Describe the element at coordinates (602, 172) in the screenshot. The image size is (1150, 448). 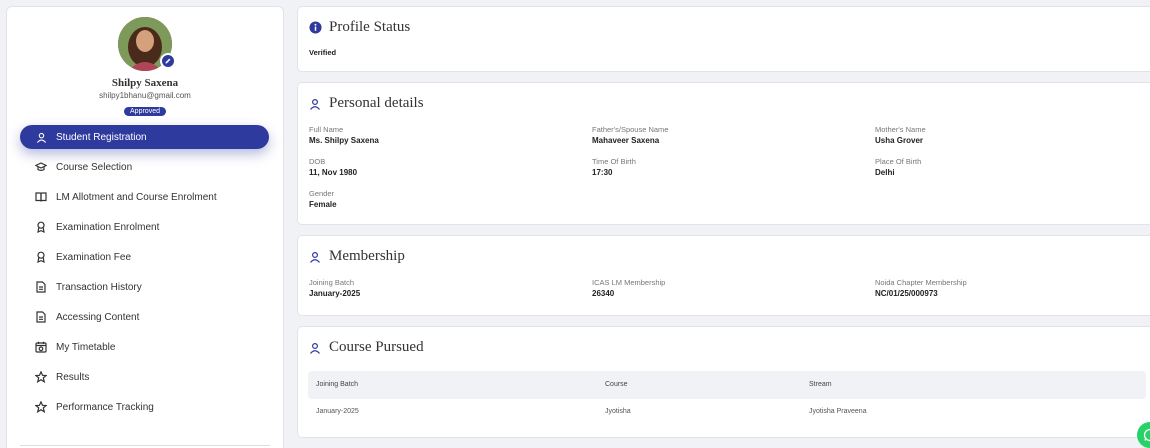
I see `field-value: 17:30` at that location.